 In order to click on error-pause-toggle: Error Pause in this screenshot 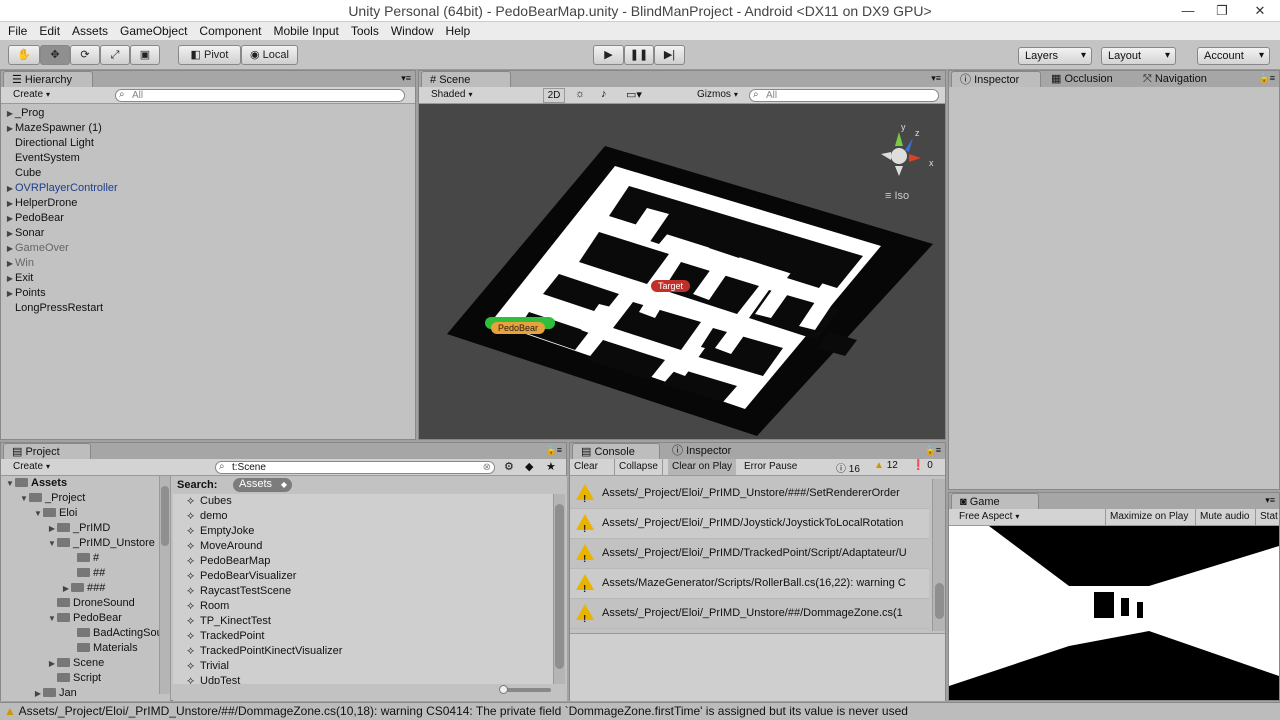, I will do `click(770, 467)`.